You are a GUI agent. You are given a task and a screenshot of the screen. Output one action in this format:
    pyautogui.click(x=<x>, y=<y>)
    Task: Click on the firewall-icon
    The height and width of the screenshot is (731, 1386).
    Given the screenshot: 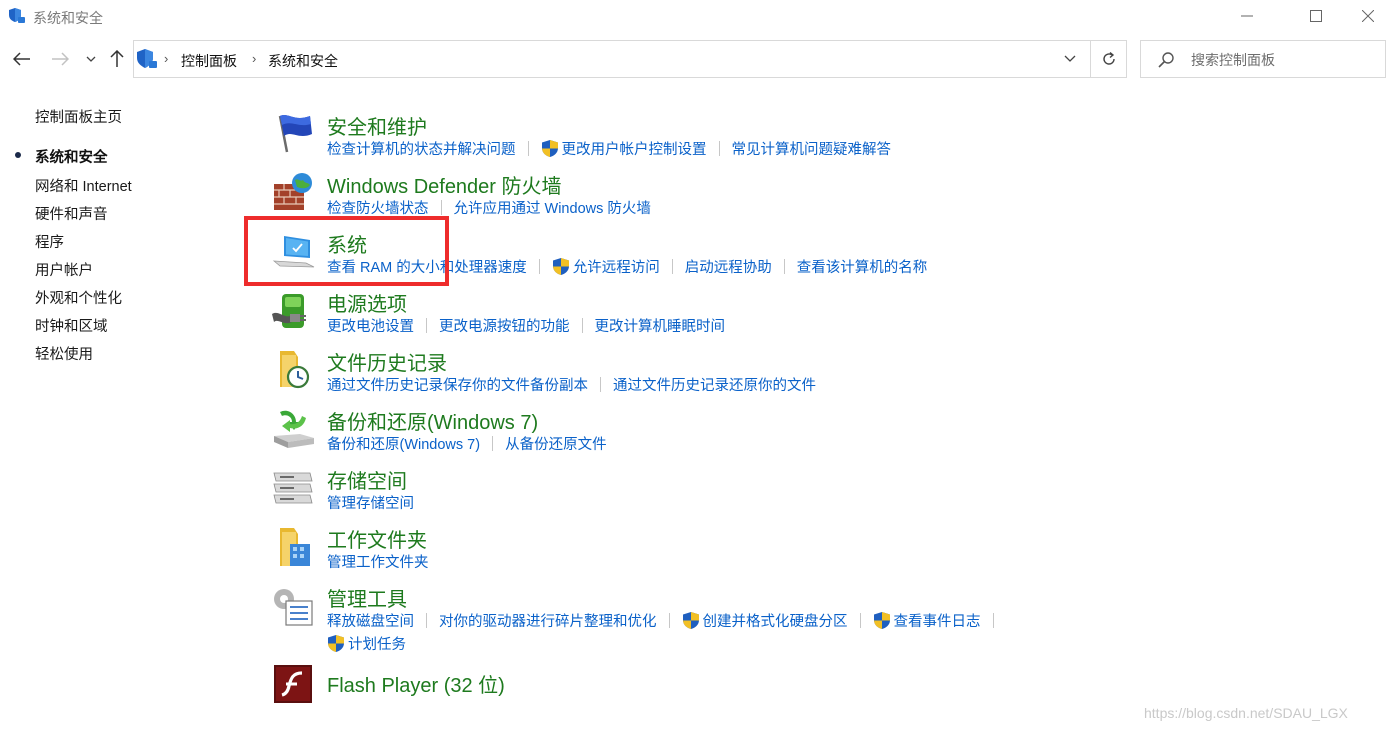 What is the action you would take?
    pyautogui.click(x=293, y=191)
    